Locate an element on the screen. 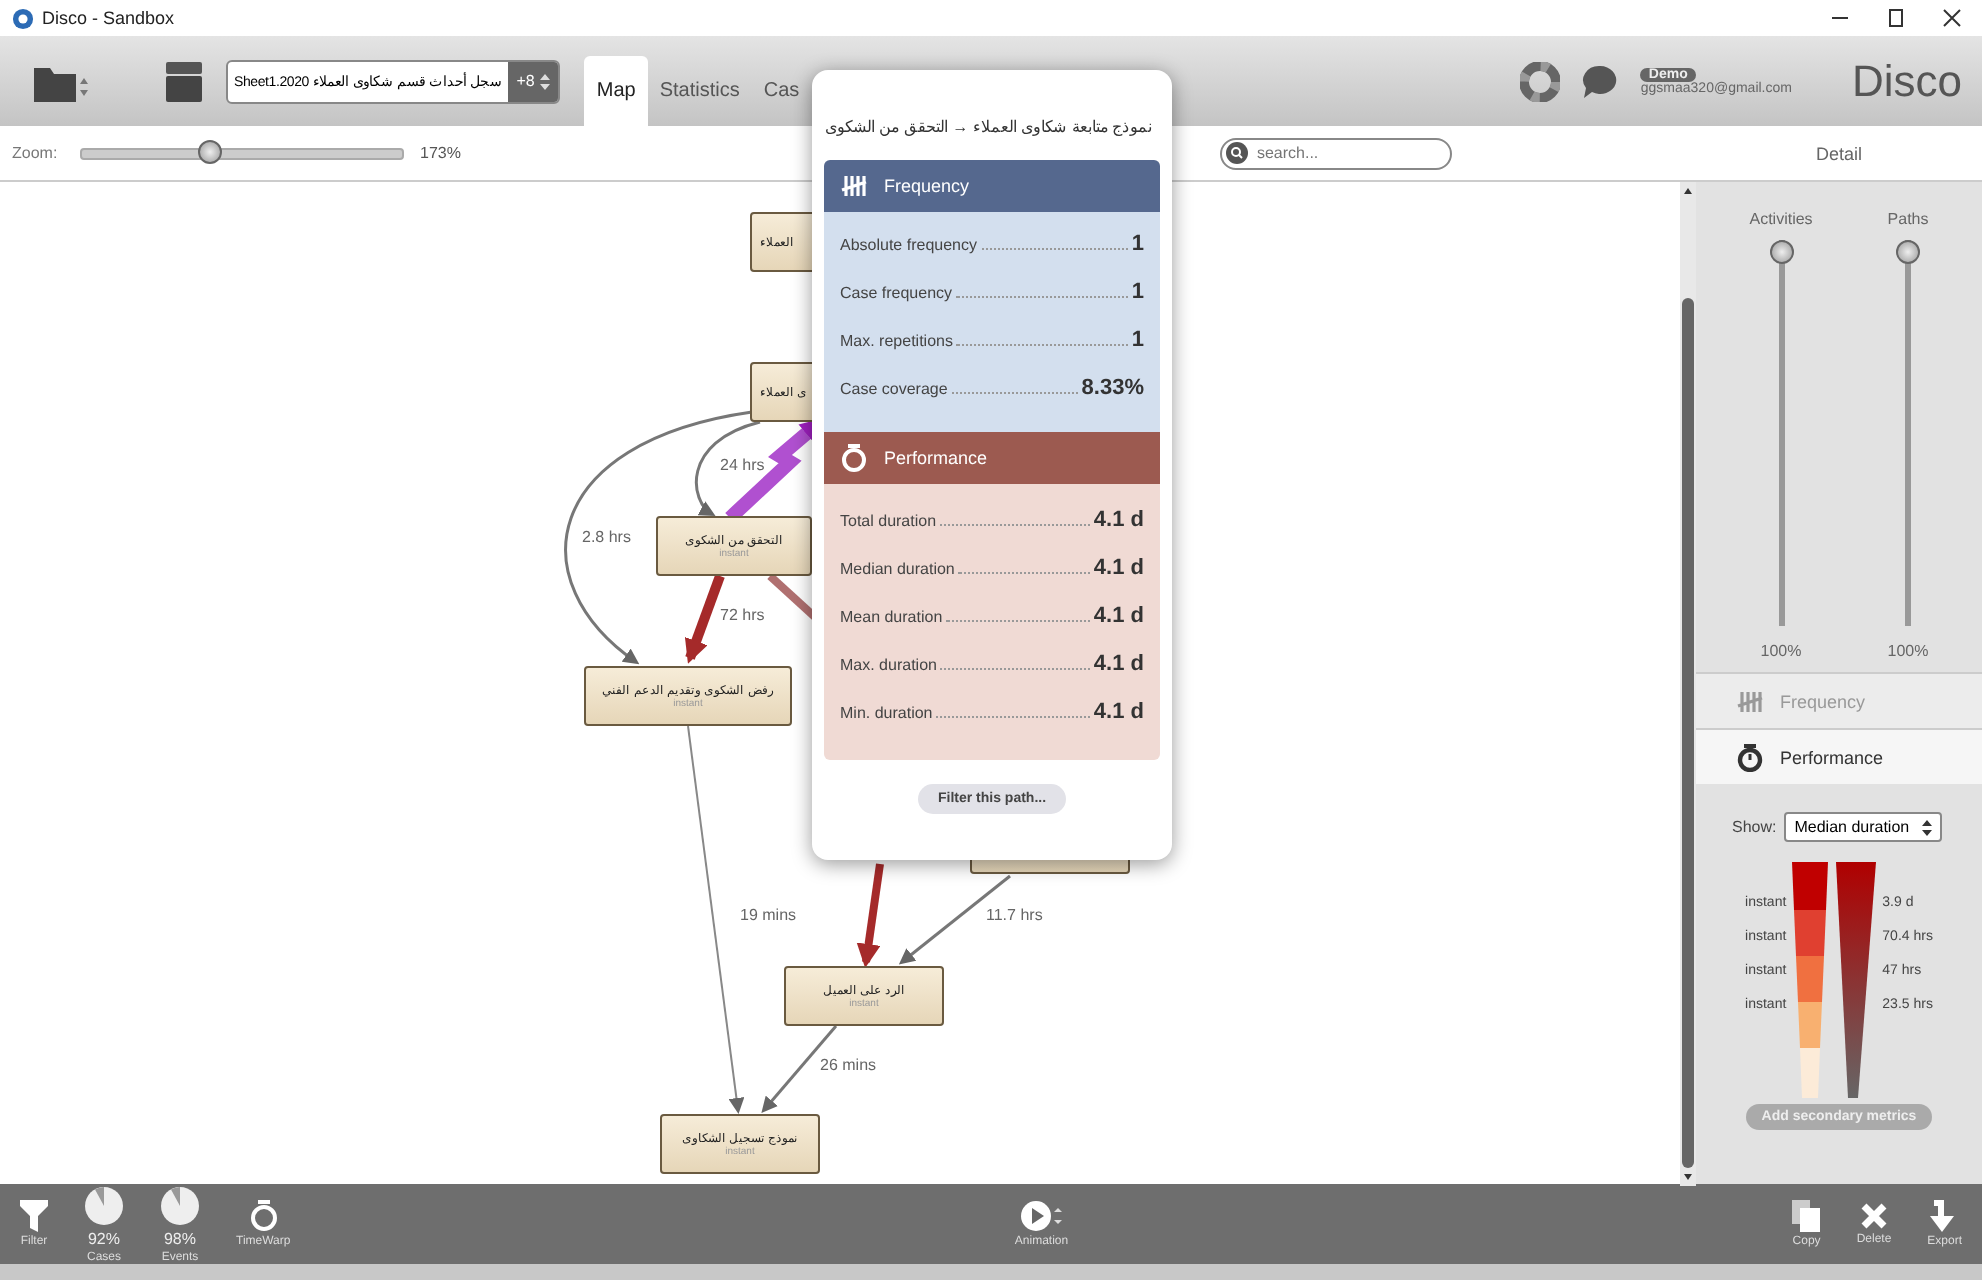 The width and height of the screenshot is (1982, 1280). metric-label: Total duration is located at coordinates (888, 521).